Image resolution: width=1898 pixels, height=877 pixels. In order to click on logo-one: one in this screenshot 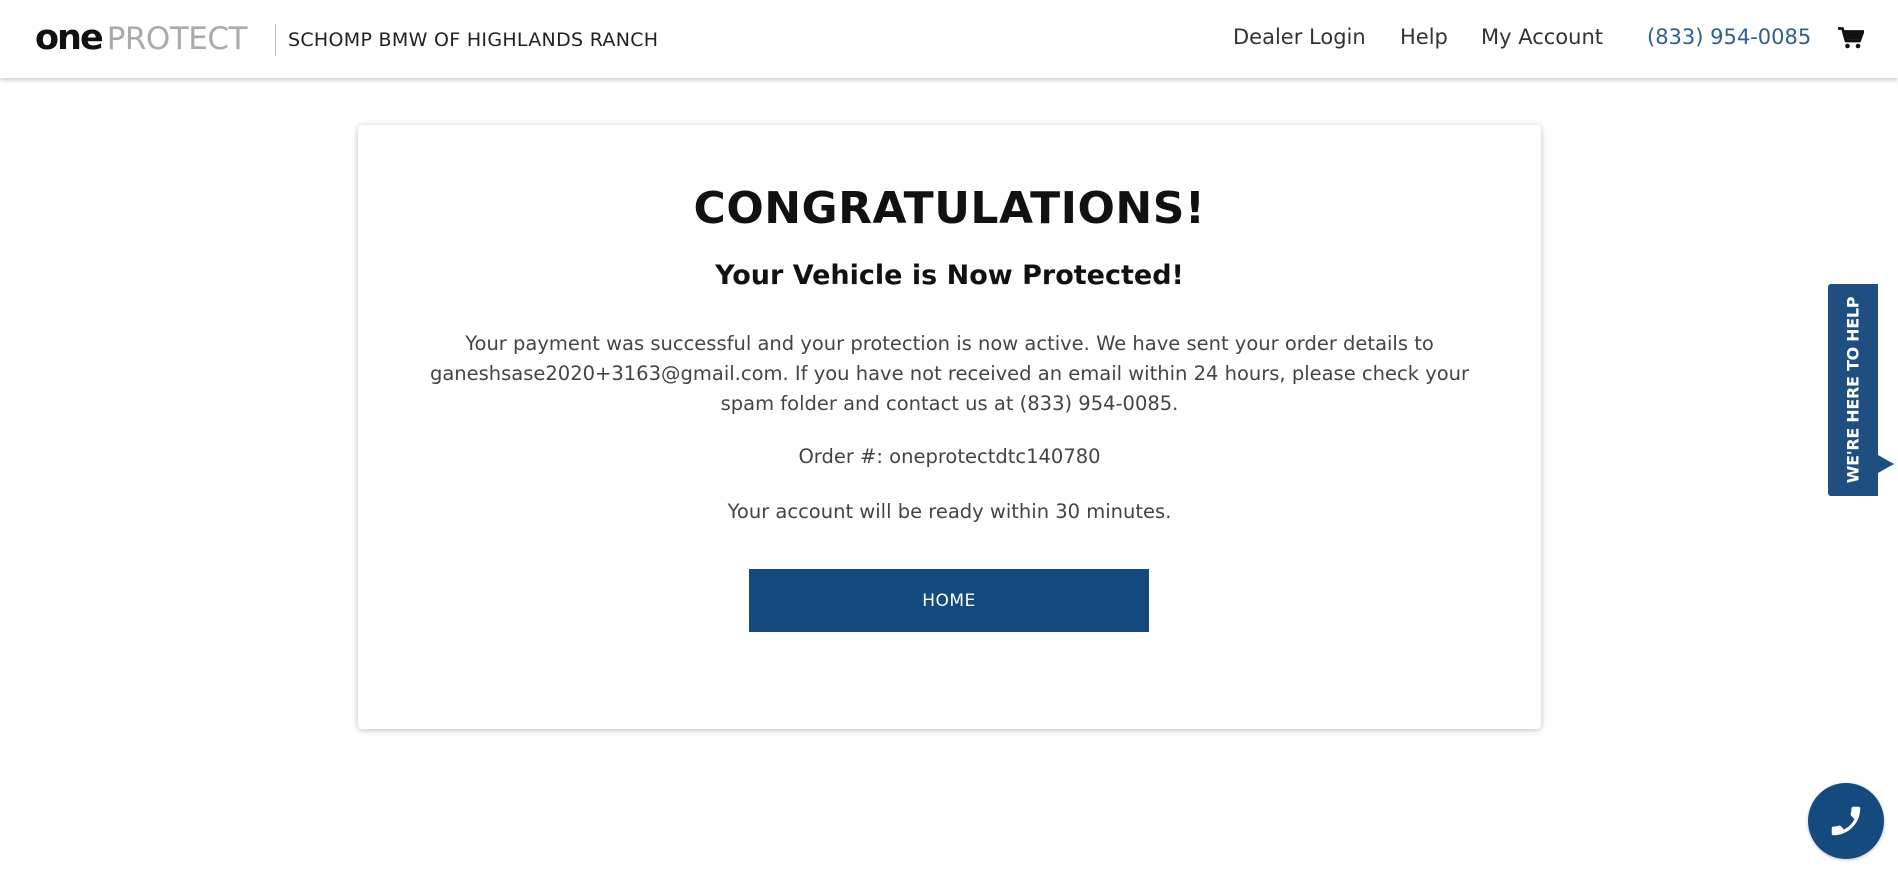, I will do `click(69, 38)`.